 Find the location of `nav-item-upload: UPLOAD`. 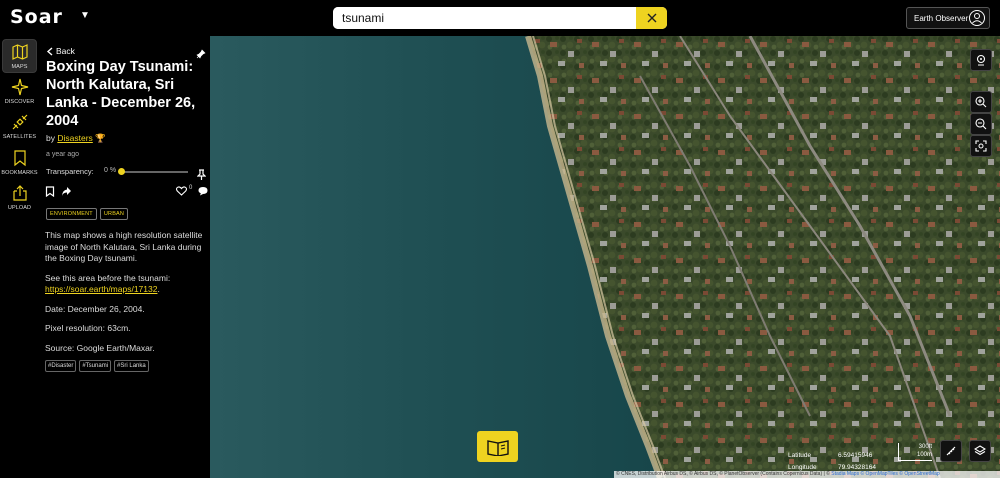

nav-item-upload: UPLOAD is located at coordinates (19, 198).